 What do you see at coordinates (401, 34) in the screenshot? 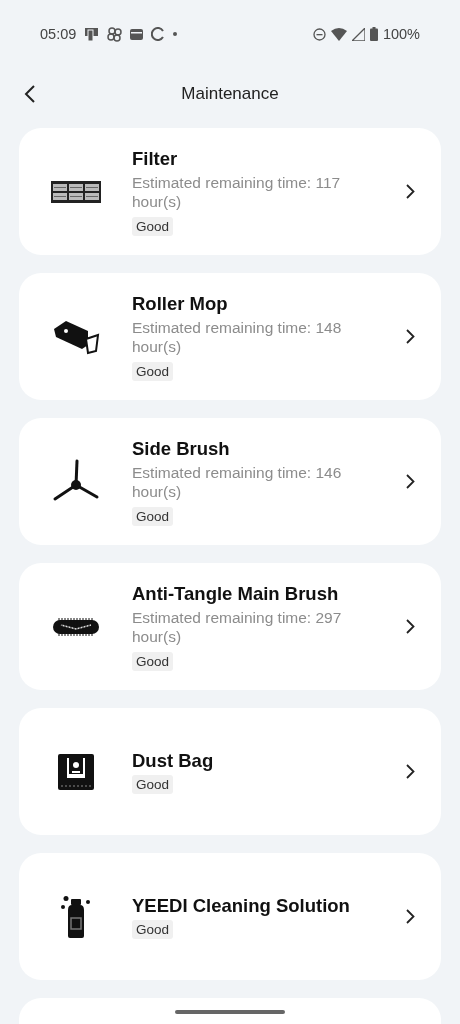
I see `battery-level: 100%` at bounding box center [401, 34].